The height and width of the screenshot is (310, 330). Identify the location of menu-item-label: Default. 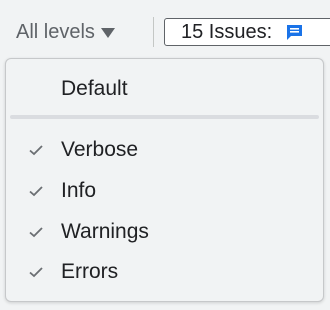
(94, 88).